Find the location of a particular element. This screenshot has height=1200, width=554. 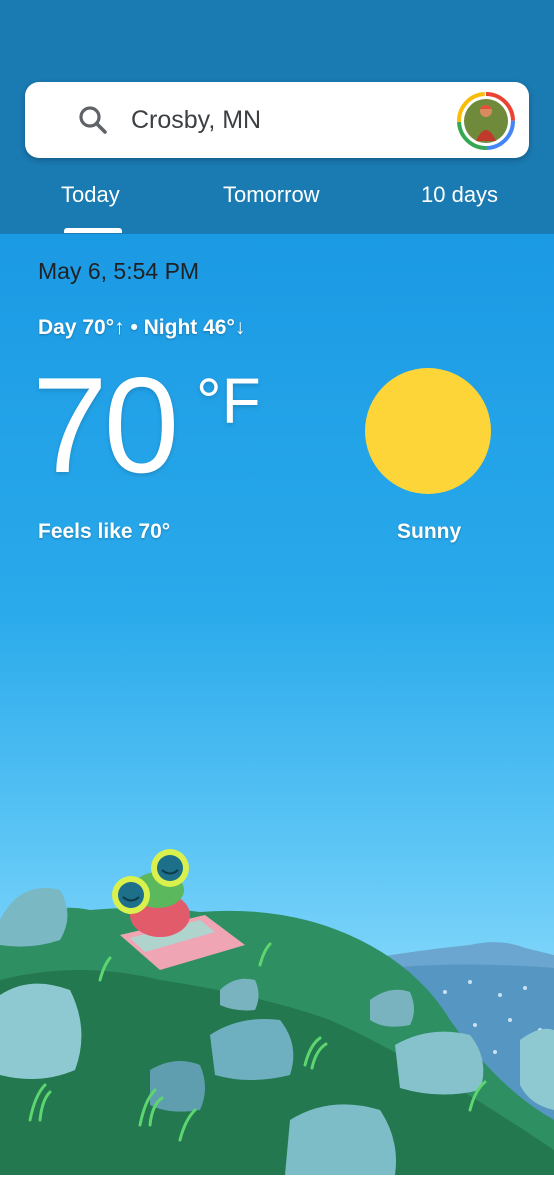

feels-like: Feels like 70° is located at coordinates (104, 531).